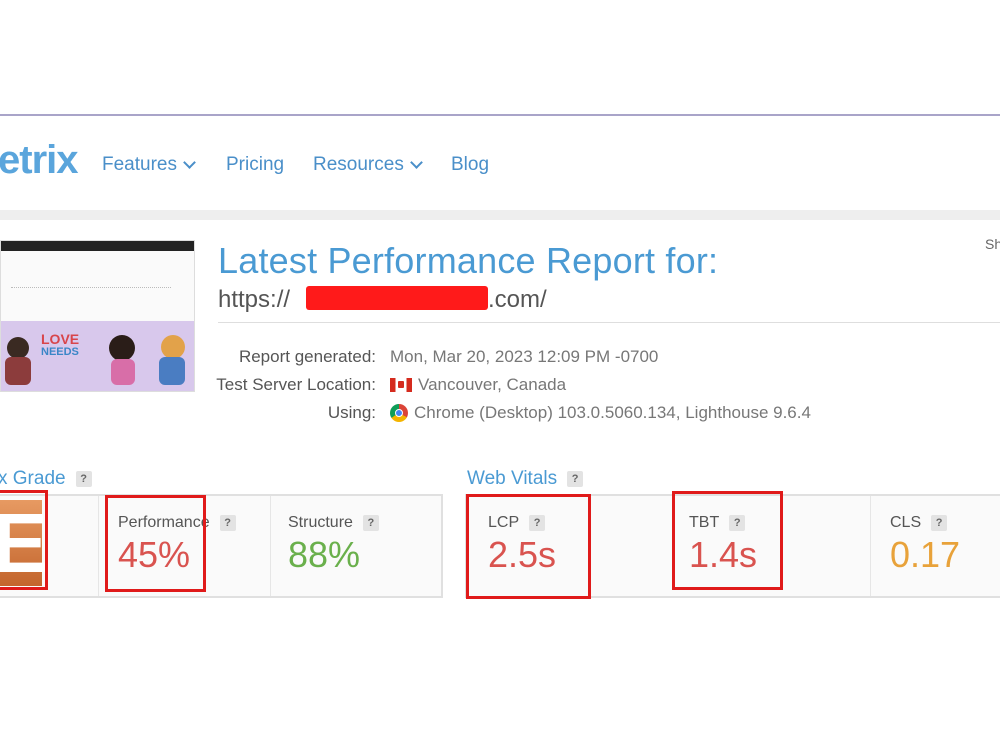 This screenshot has height=750, width=1000. Describe the element at coordinates (401, 385) in the screenshot. I see `canada-flag-icon` at that location.